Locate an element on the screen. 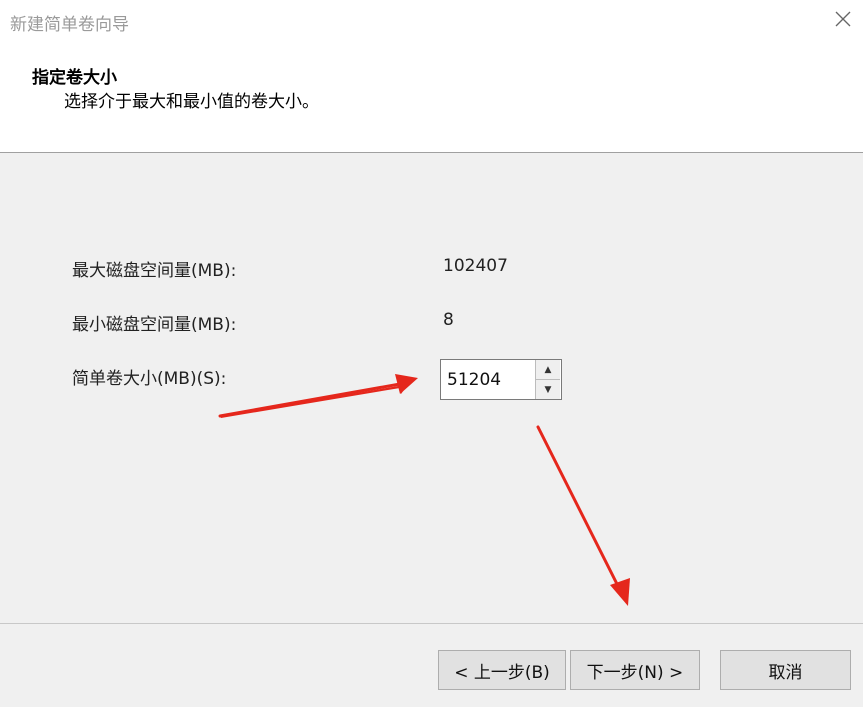  cancel-button: 取消 is located at coordinates (785, 670).